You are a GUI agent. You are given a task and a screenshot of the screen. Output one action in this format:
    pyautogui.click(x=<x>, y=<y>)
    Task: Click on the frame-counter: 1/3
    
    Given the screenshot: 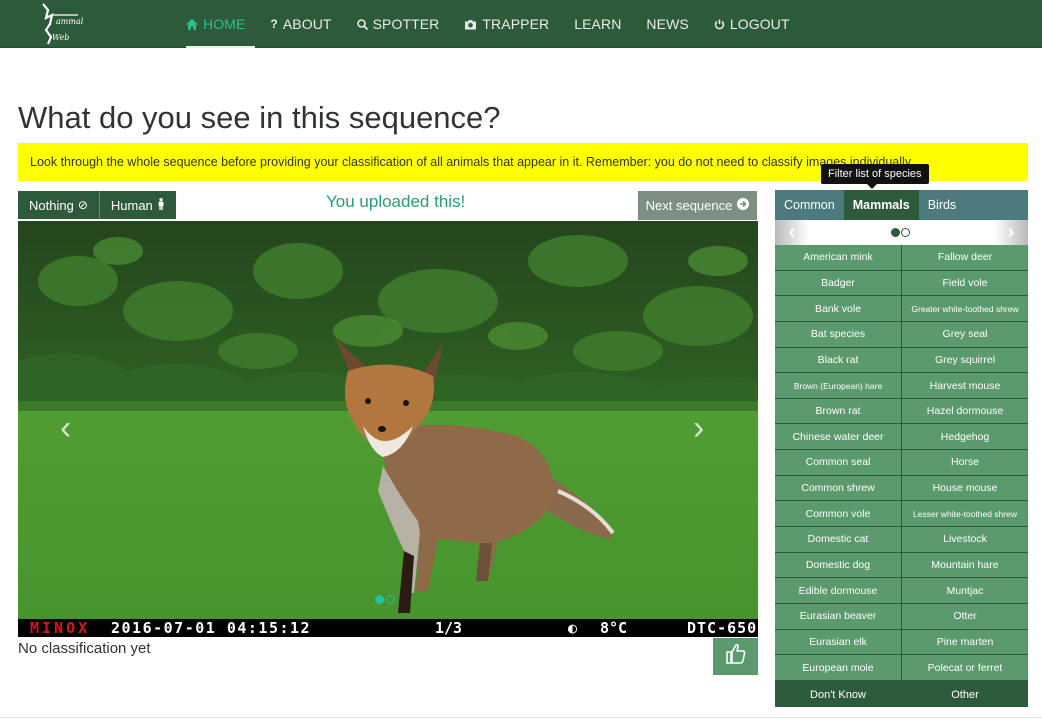 What is the action you would take?
    pyautogui.click(x=449, y=628)
    